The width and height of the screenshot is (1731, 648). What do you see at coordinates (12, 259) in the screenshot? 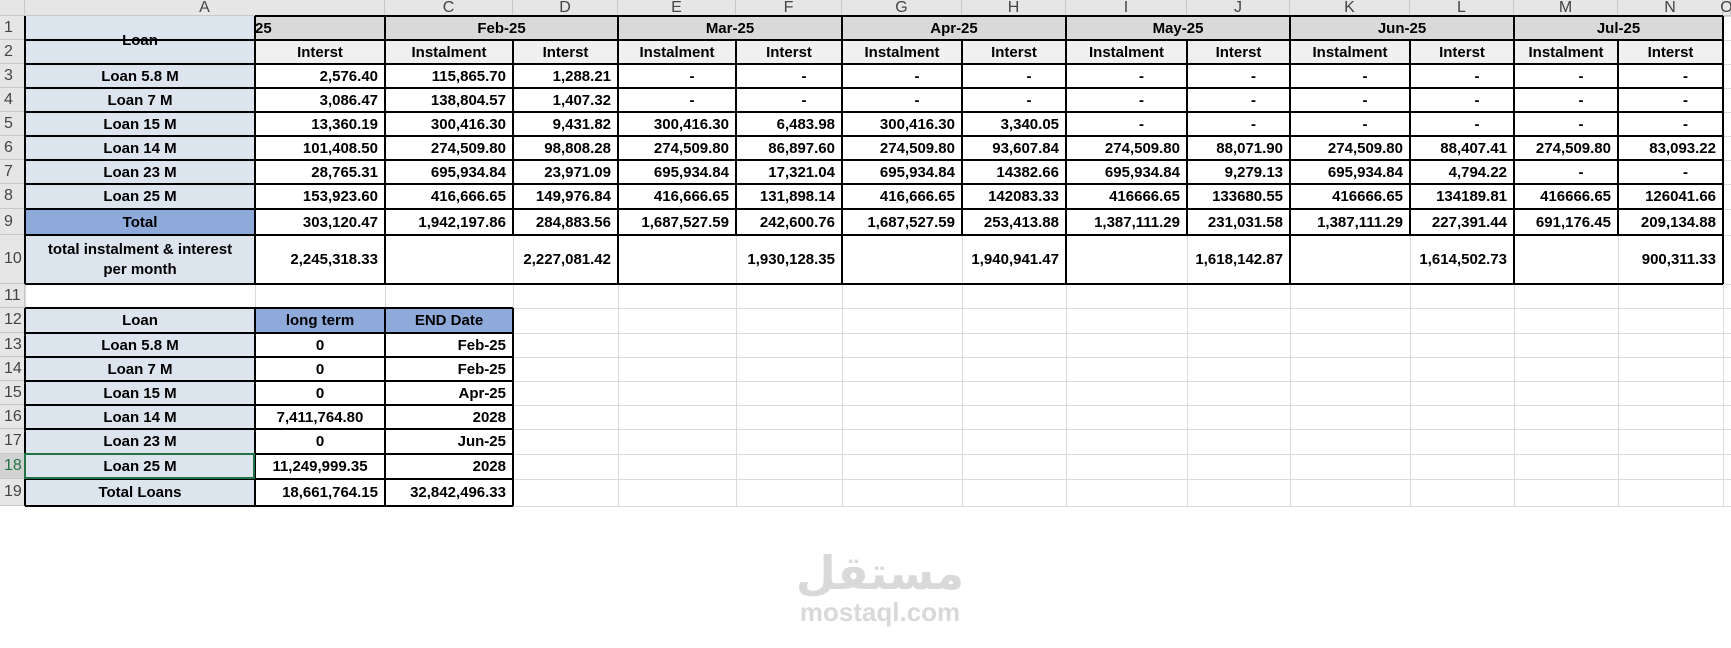
I see `row-header-10: 10` at bounding box center [12, 259].